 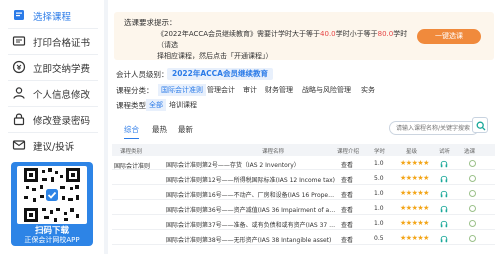 I want to click on user-icon, so click(x=19, y=93).